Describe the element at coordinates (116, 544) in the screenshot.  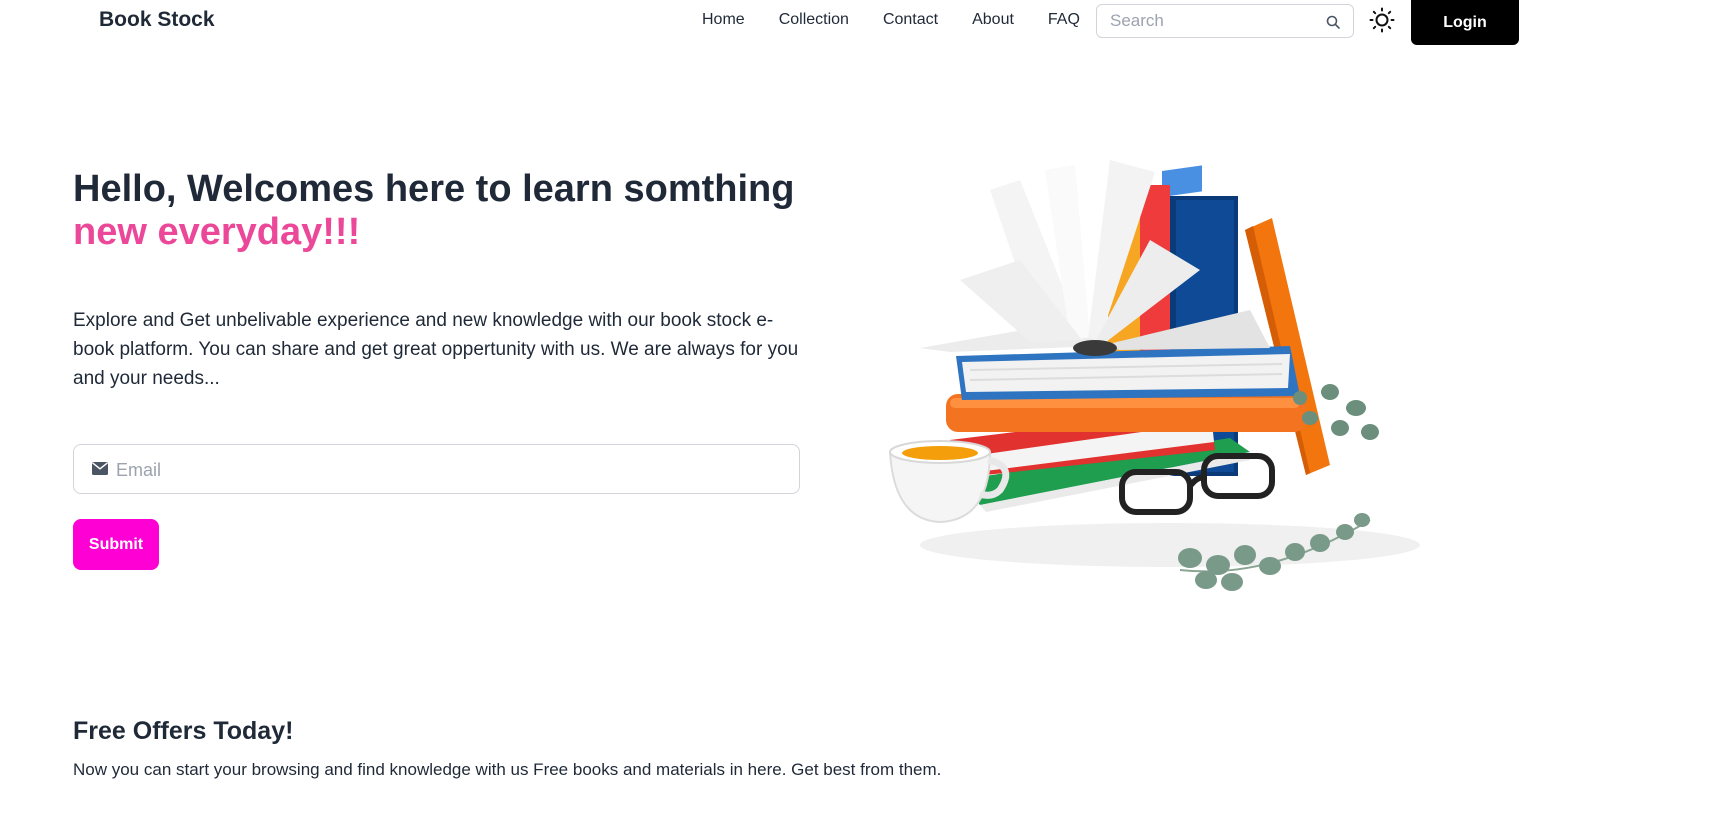
I see `submit-button: Submit` at that location.